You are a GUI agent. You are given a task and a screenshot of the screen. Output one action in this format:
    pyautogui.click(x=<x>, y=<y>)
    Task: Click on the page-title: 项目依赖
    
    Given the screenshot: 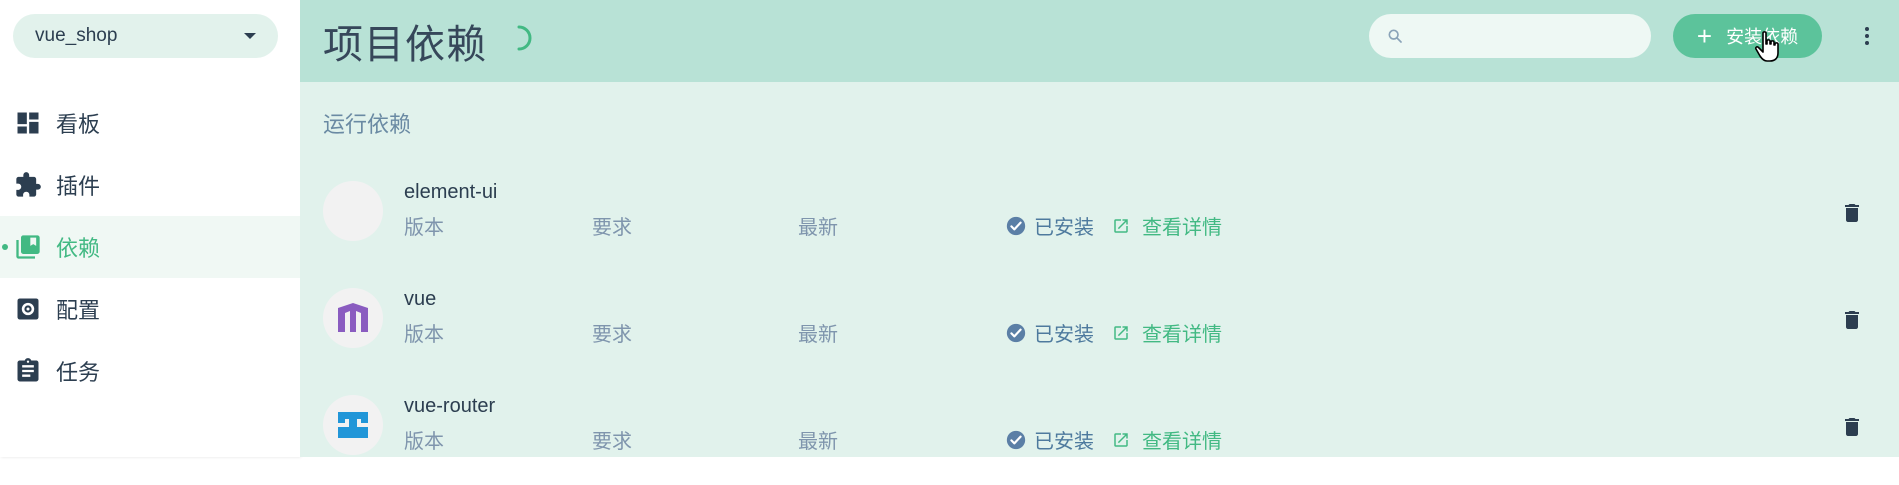 What is the action you would take?
    pyautogui.click(x=405, y=45)
    